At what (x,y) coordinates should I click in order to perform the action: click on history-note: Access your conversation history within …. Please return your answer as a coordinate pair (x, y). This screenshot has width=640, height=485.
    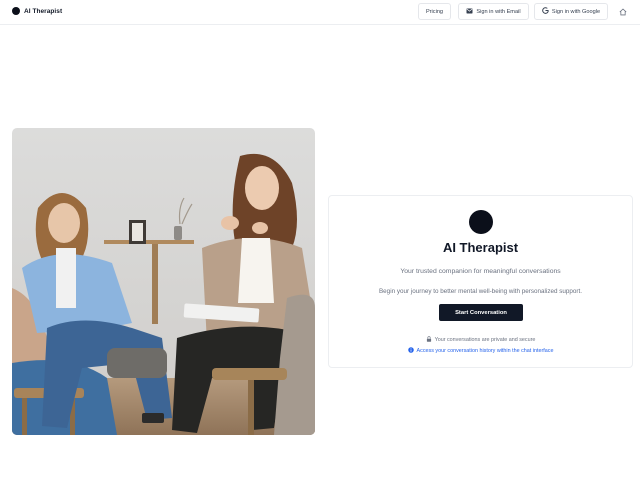
    Looking at the image, I should click on (480, 351).